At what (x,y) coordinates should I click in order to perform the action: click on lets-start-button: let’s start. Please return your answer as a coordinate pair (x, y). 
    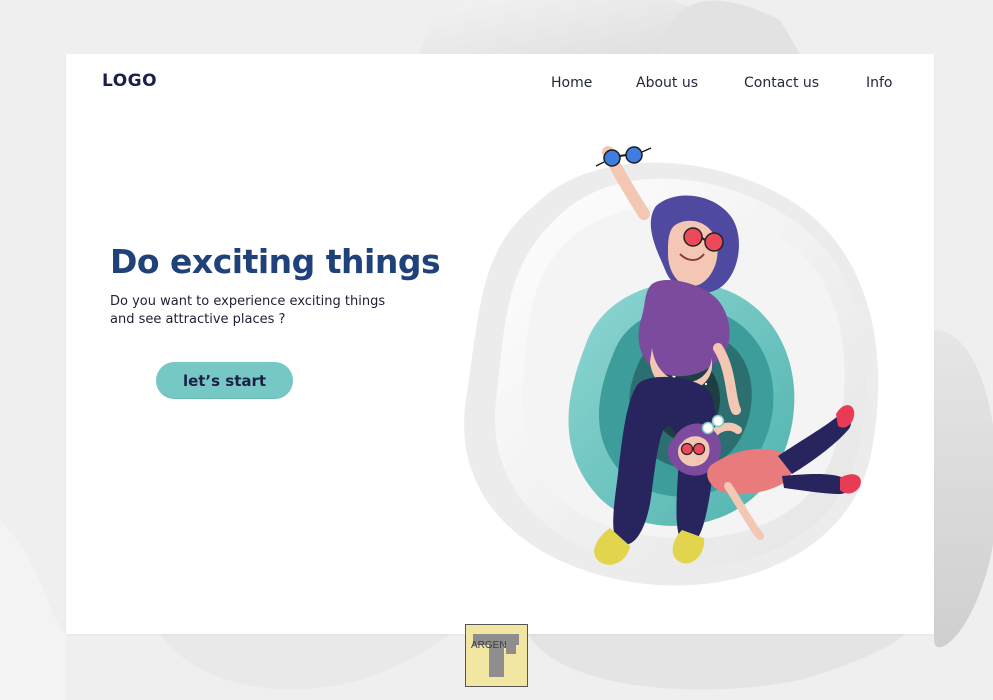
    Looking at the image, I should click on (224, 380).